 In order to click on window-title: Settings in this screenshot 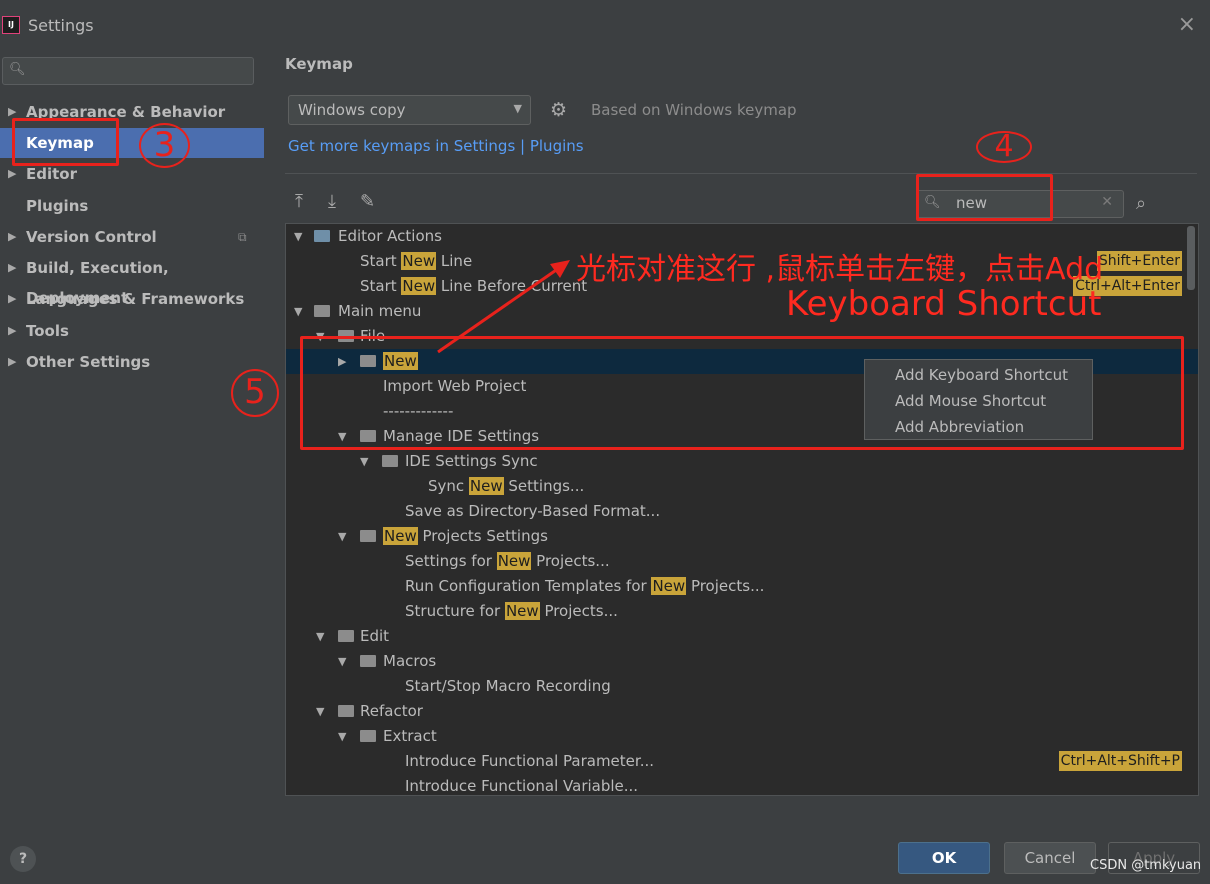, I will do `click(61, 25)`.